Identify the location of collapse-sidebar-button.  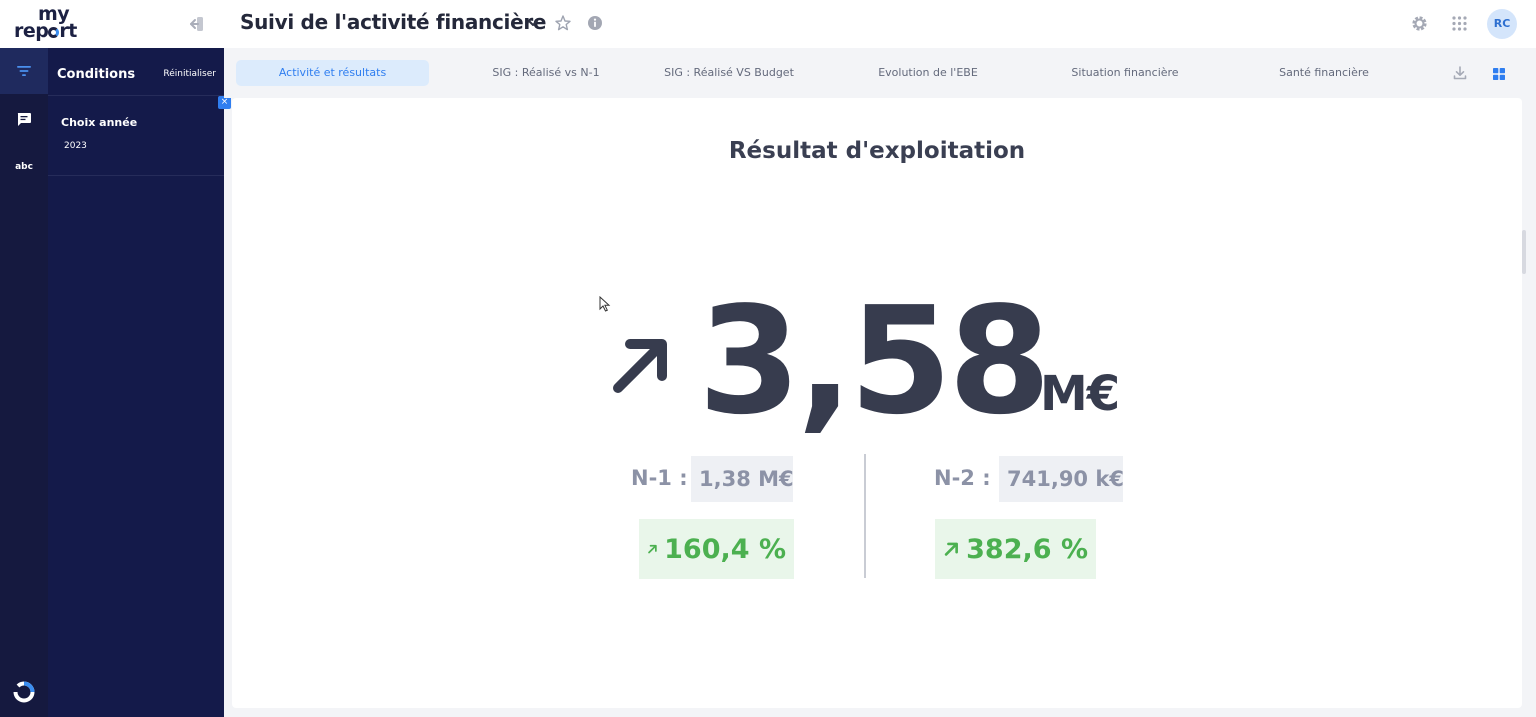
(196, 24).